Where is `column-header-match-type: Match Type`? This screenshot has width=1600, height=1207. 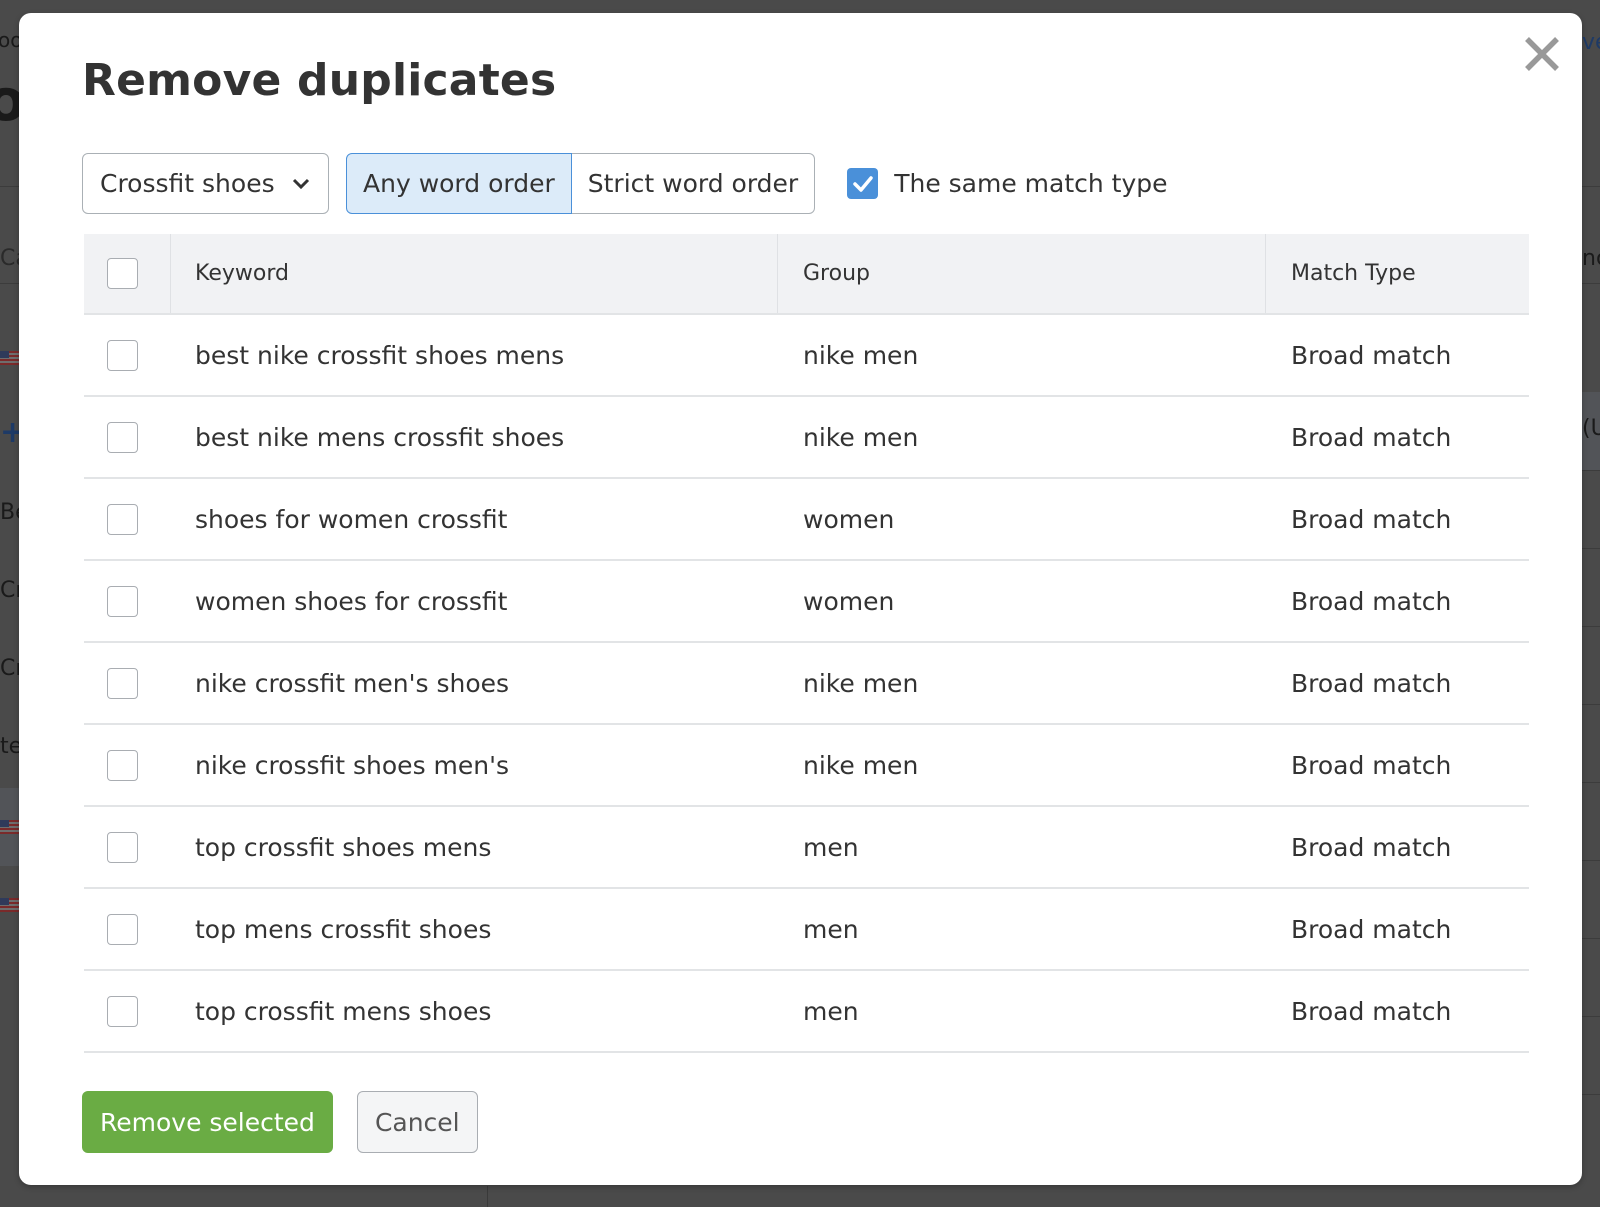 column-header-match-type: Match Type is located at coordinates (1397, 273).